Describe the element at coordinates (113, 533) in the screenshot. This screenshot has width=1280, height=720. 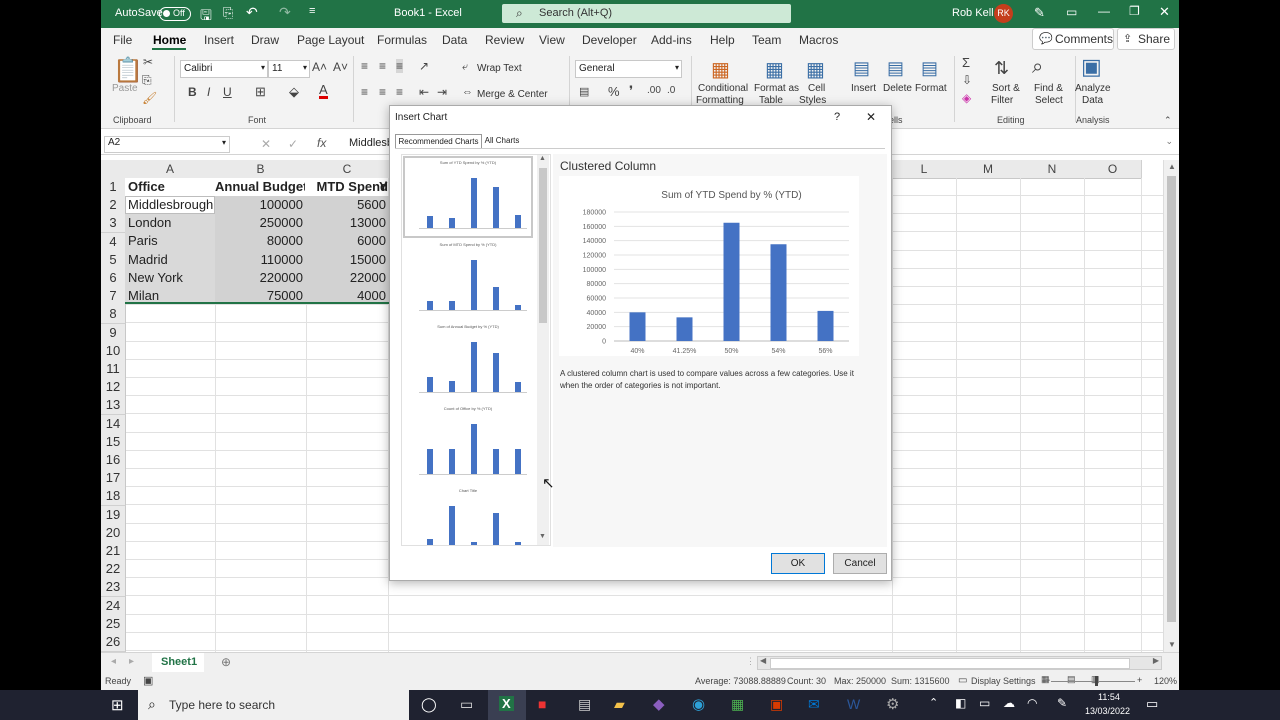
I see `row-header: 20` at that location.